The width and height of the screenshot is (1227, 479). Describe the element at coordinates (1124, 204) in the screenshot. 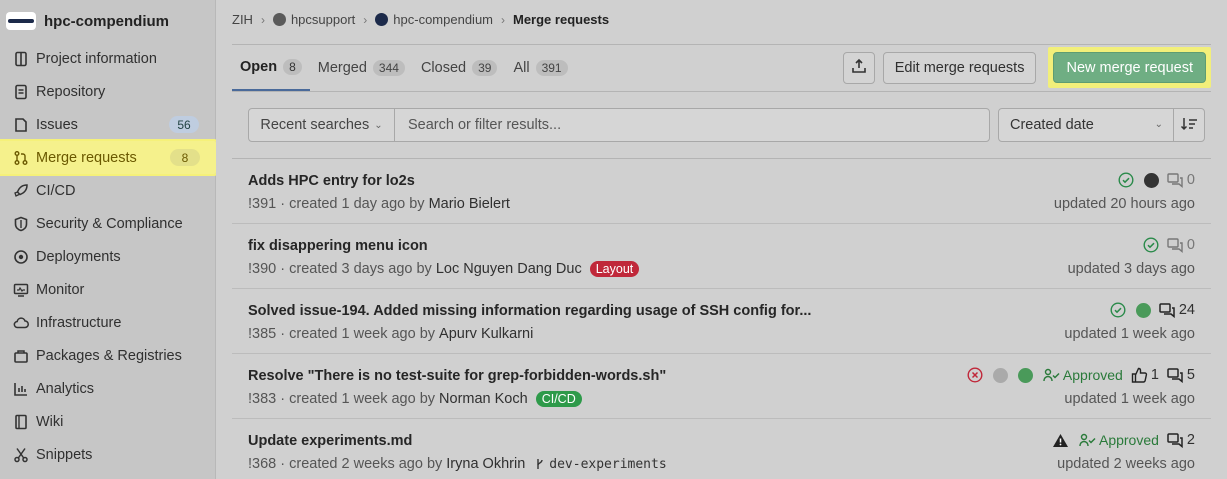

I see `mr-updated: updated 20 hours ago` at that location.